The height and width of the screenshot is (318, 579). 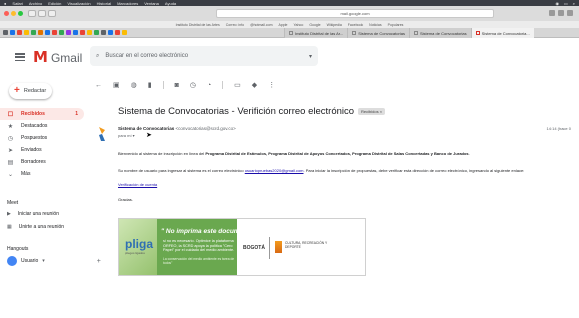 What do you see at coordinates (271, 85) in the screenshot?
I see `more-options-icon: ⋮` at bounding box center [271, 85].